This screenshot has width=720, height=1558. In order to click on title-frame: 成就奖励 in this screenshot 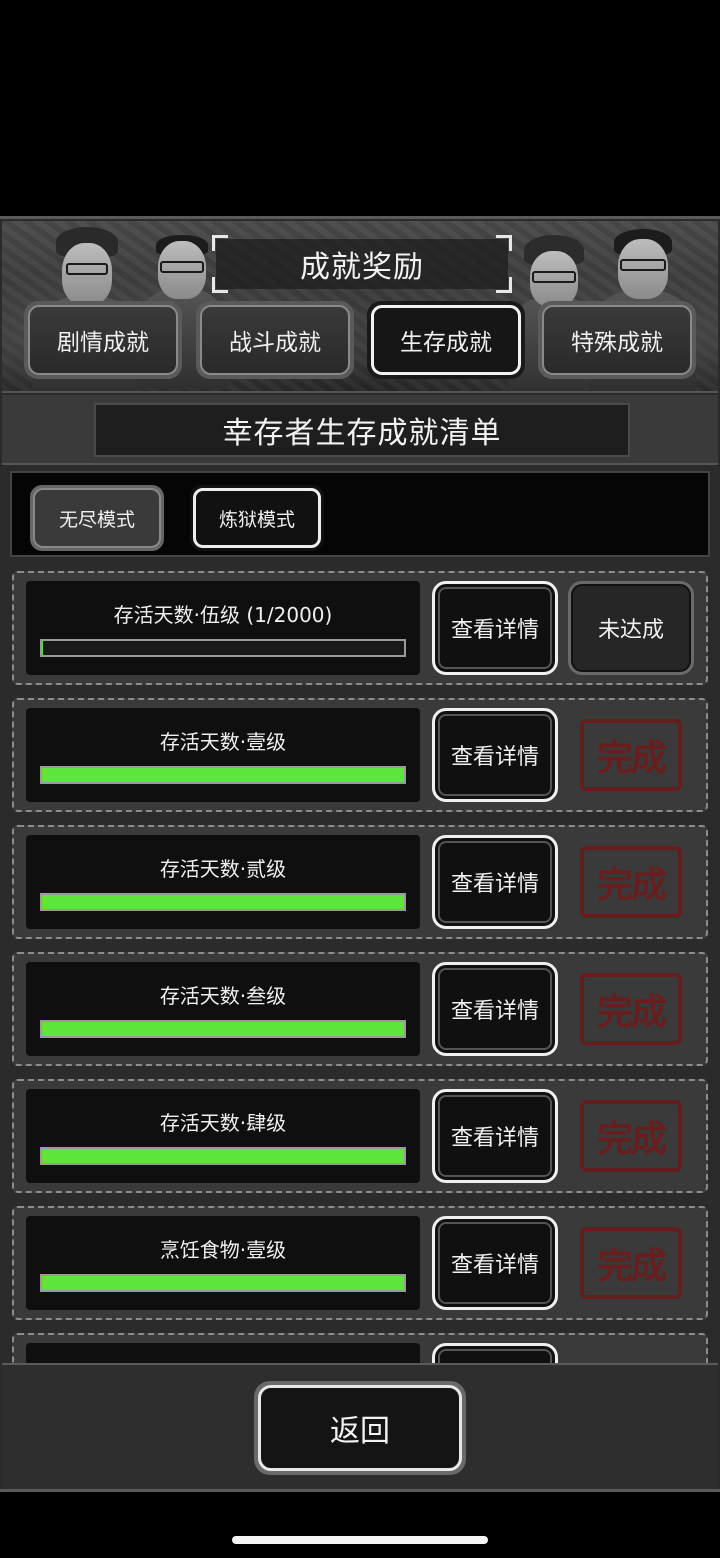, I will do `click(362, 264)`.